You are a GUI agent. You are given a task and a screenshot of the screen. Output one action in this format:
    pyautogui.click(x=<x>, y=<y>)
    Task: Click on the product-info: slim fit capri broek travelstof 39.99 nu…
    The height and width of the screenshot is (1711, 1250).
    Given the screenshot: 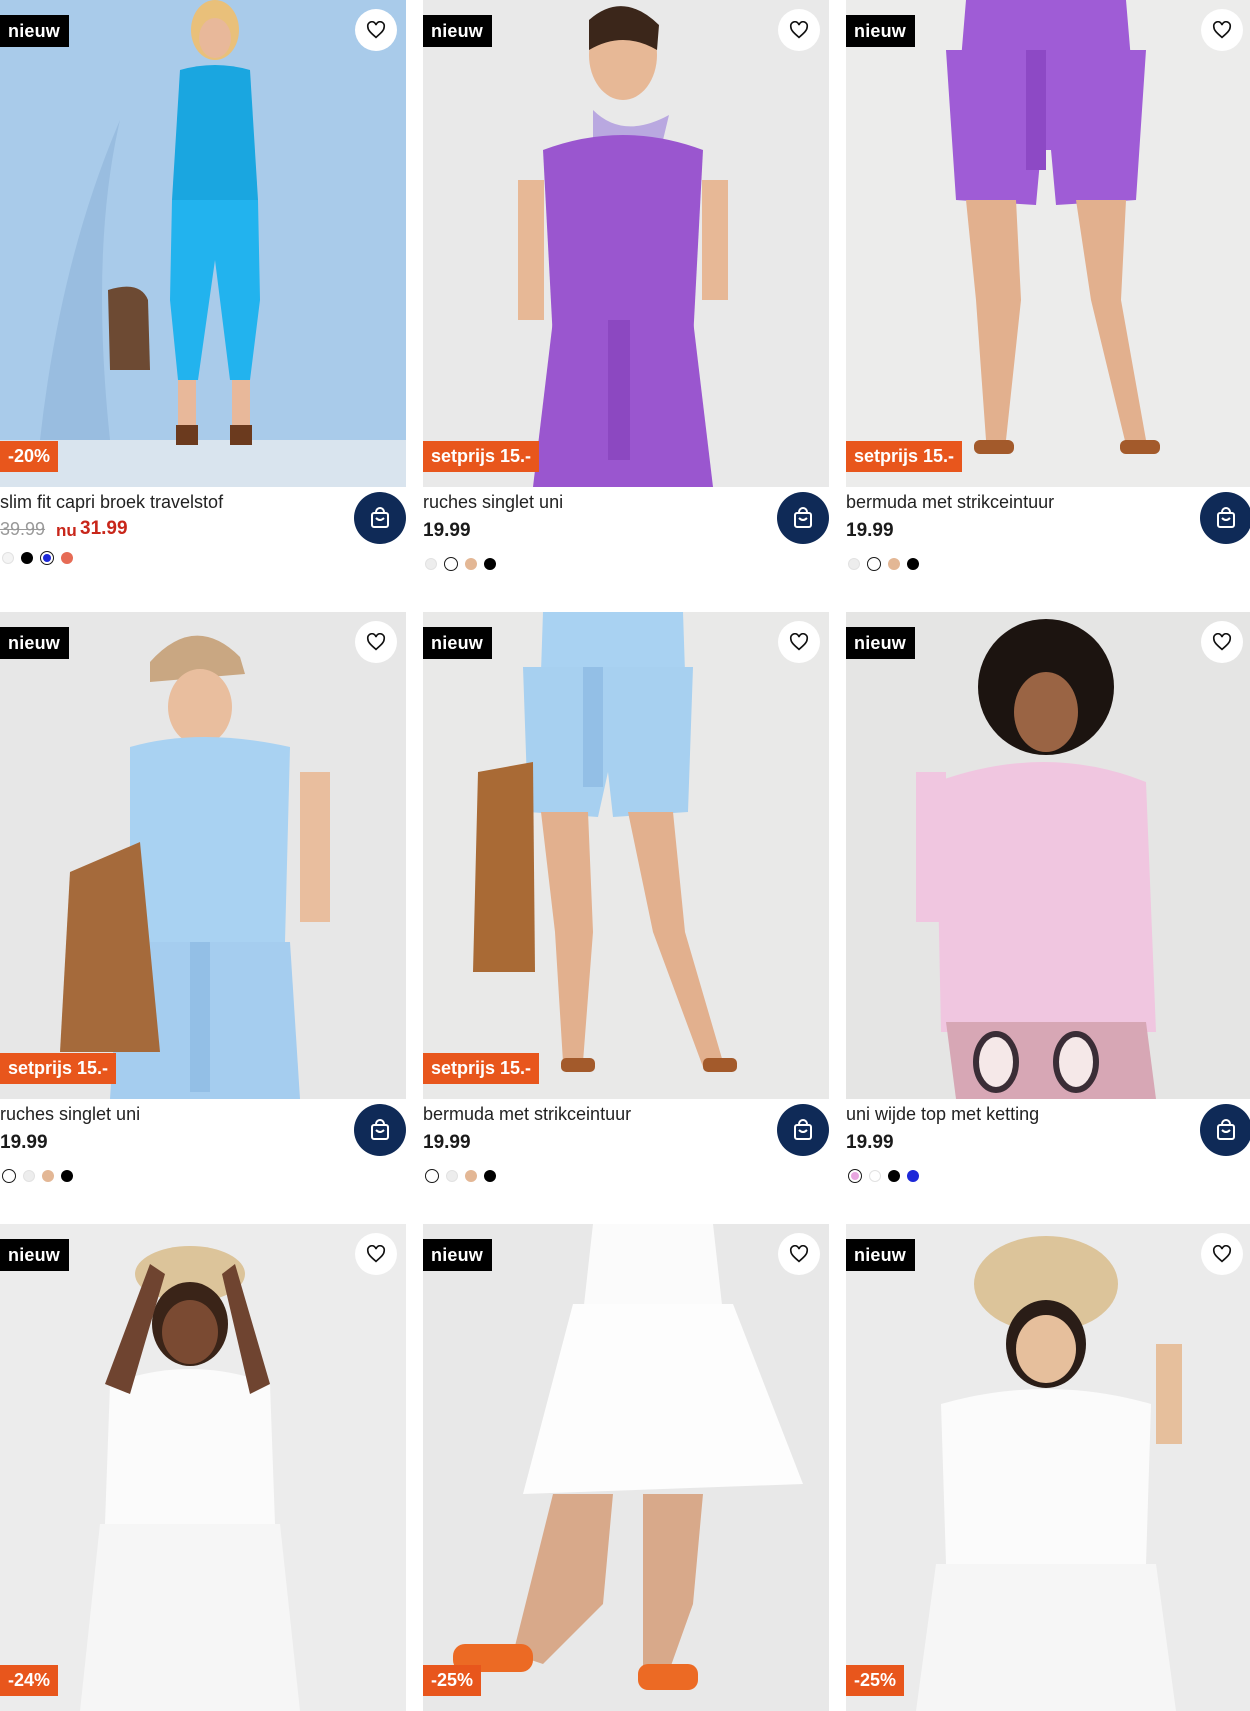 What is the action you would take?
    pyautogui.click(x=203, y=537)
    